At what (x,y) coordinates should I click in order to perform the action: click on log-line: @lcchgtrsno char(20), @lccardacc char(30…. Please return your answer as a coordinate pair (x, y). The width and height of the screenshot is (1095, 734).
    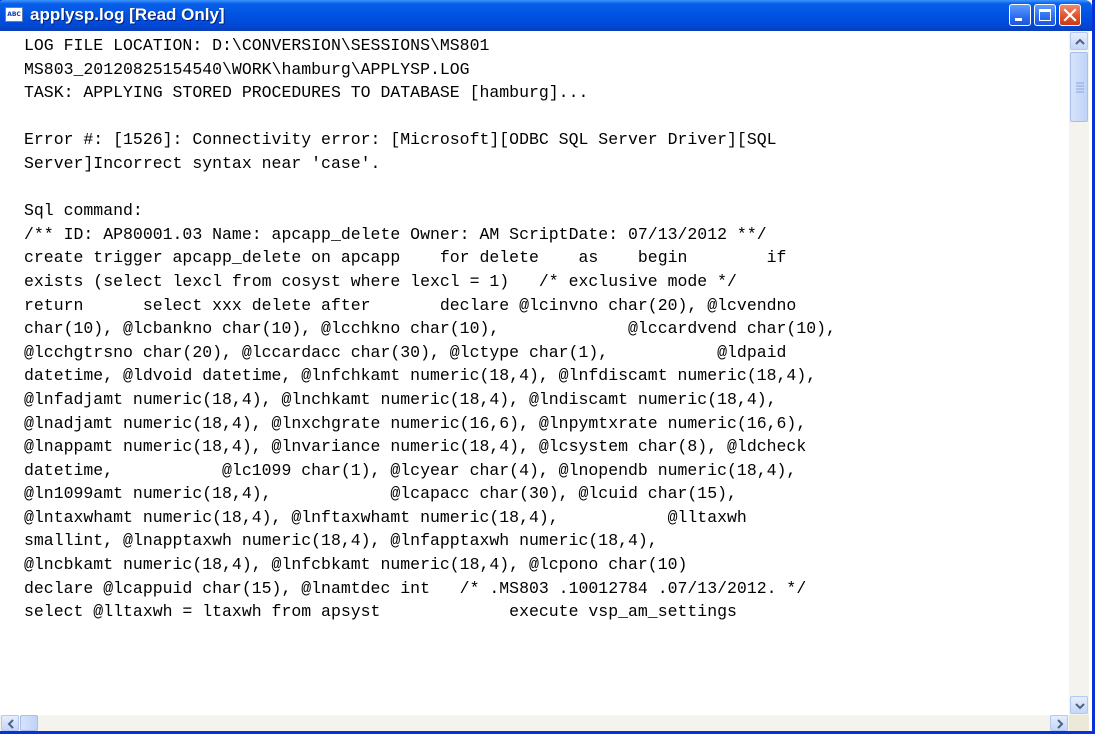
    Looking at the image, I should click on (405, 352).